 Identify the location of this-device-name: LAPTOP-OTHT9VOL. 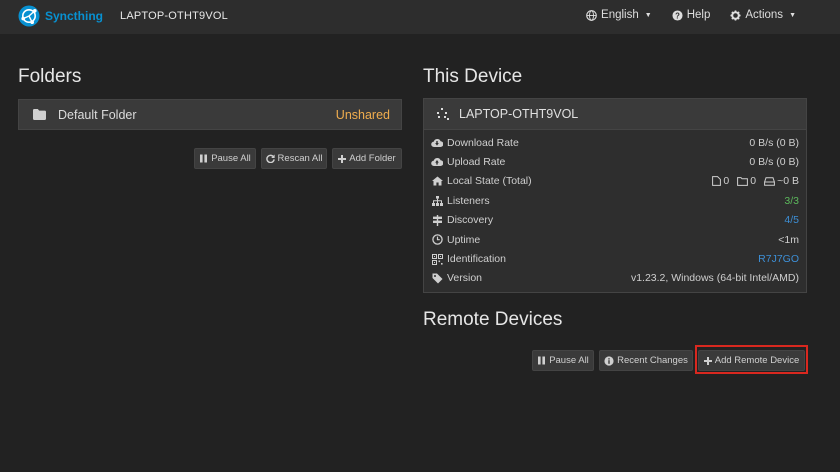
(519, 114).